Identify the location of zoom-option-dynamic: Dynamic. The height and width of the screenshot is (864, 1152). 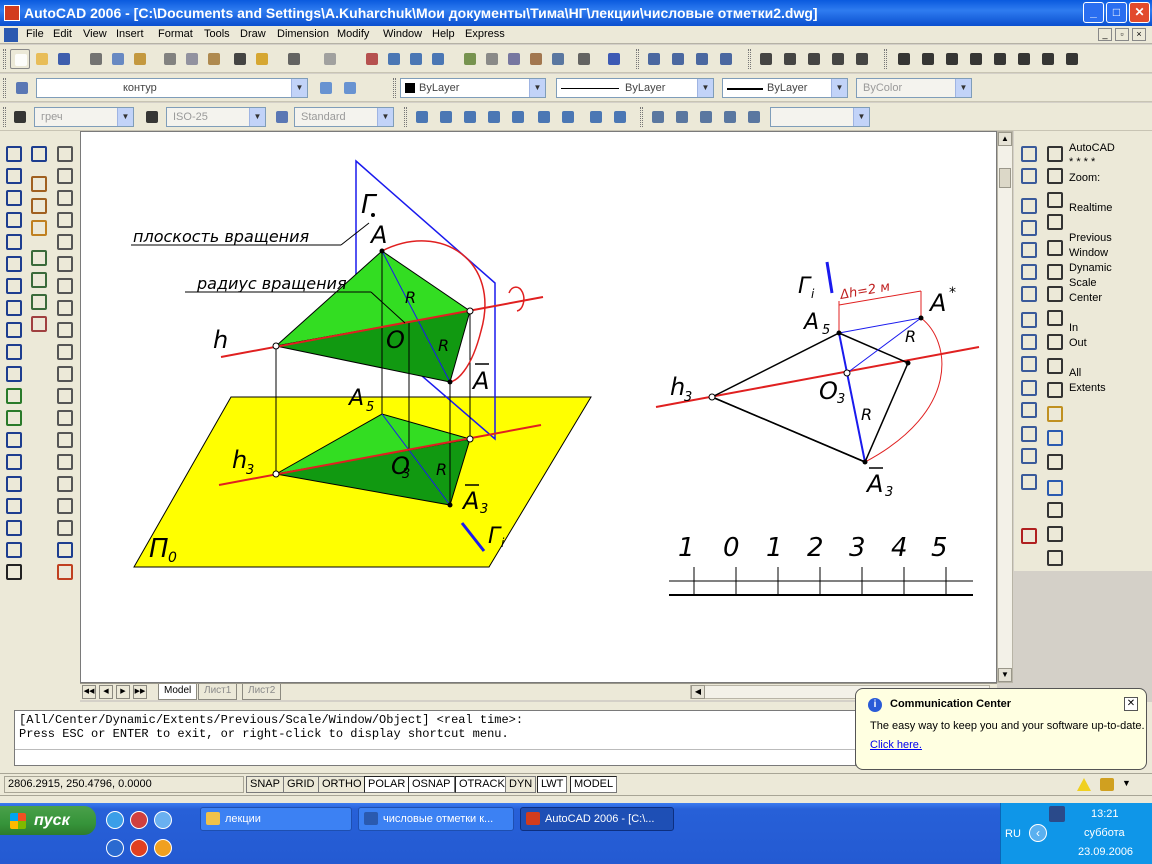
(1090, 268).